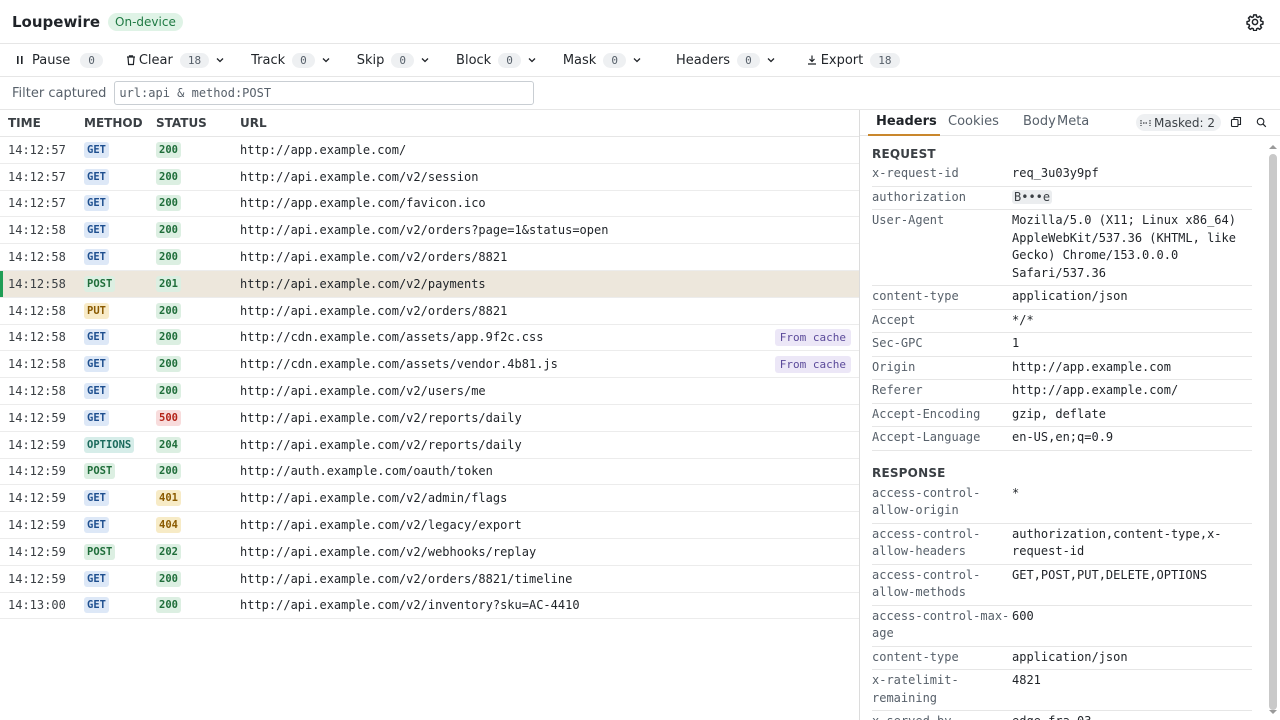  I want to click on cache-tag: From cache, so click(812, 364).